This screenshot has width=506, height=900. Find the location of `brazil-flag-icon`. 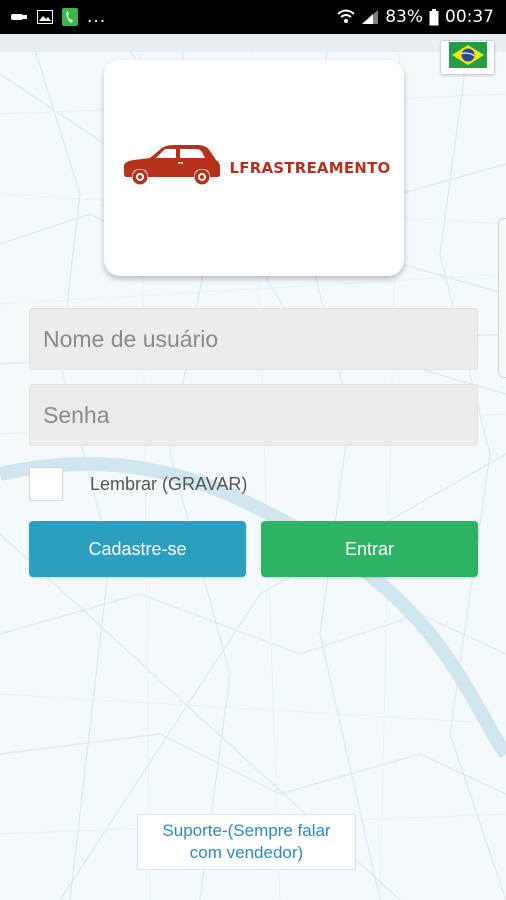

brazil-flag-icon is located at coordinates (467, 57).